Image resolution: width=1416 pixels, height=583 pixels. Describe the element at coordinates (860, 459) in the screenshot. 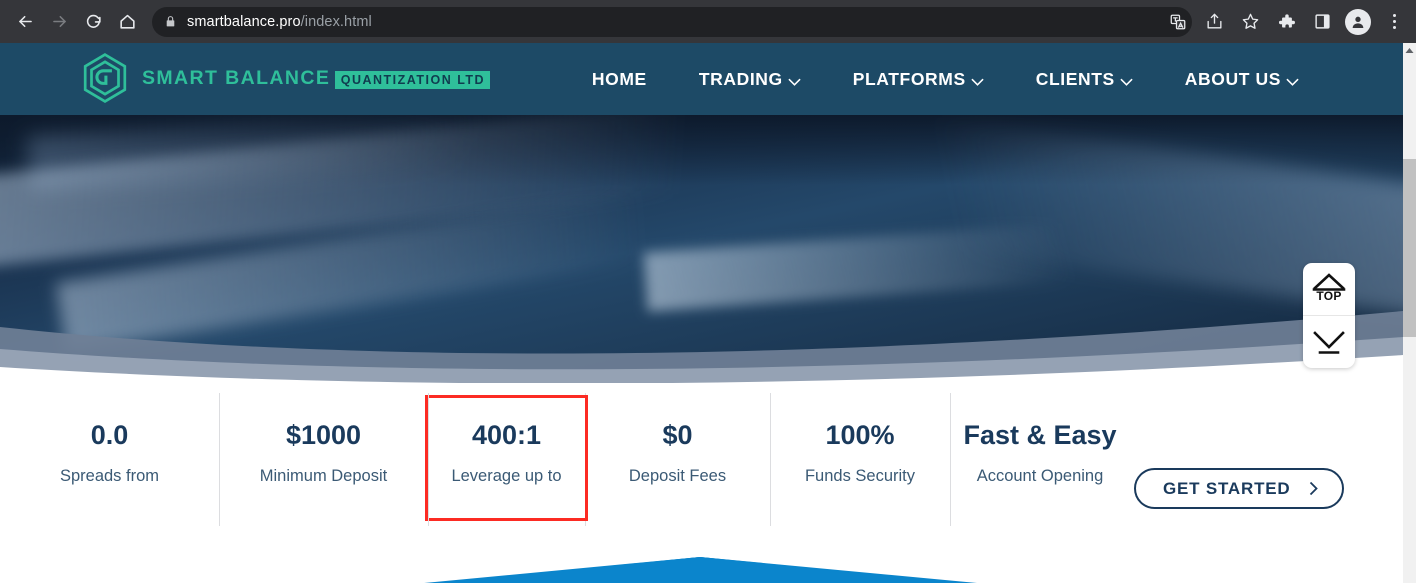

I see `stat-card-funds-security: 100% Funds Security` at that location.